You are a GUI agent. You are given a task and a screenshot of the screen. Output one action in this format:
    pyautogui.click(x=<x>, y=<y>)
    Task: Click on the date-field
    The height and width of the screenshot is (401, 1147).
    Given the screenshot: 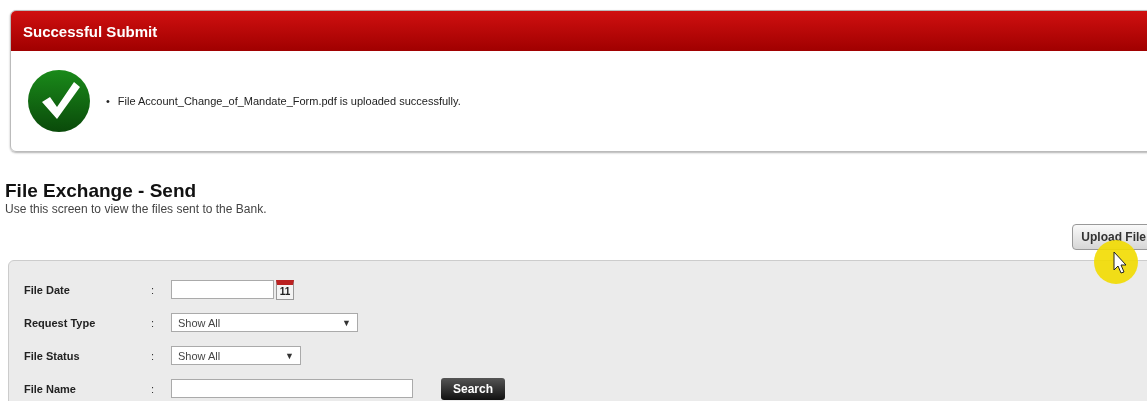 What is the action you would take?
    pyautogui.click(x=222, y=289)
    